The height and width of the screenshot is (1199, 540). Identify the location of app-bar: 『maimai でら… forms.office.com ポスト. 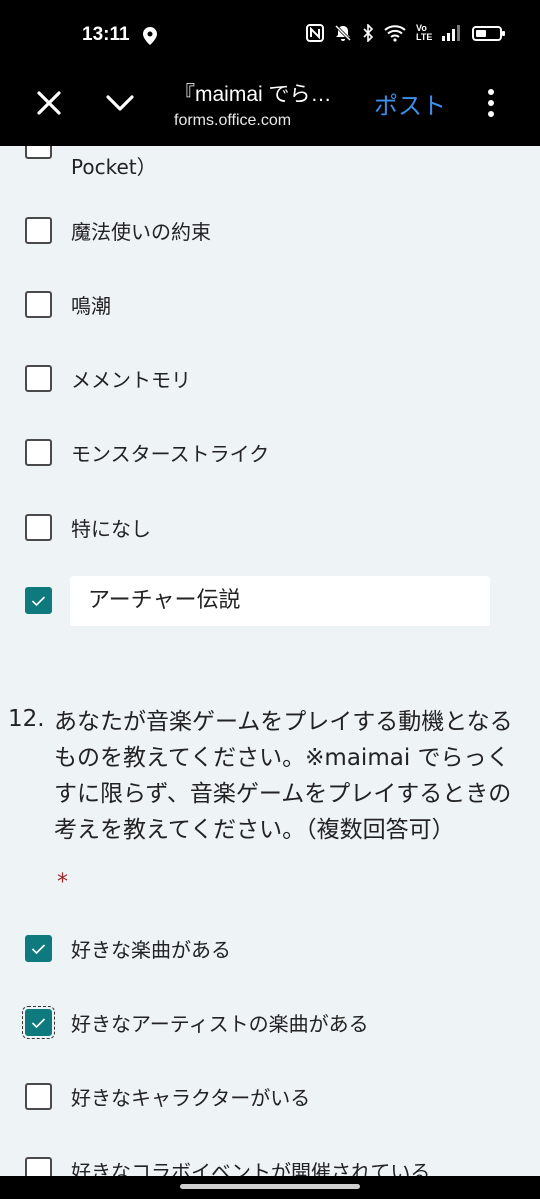
(270, 109).